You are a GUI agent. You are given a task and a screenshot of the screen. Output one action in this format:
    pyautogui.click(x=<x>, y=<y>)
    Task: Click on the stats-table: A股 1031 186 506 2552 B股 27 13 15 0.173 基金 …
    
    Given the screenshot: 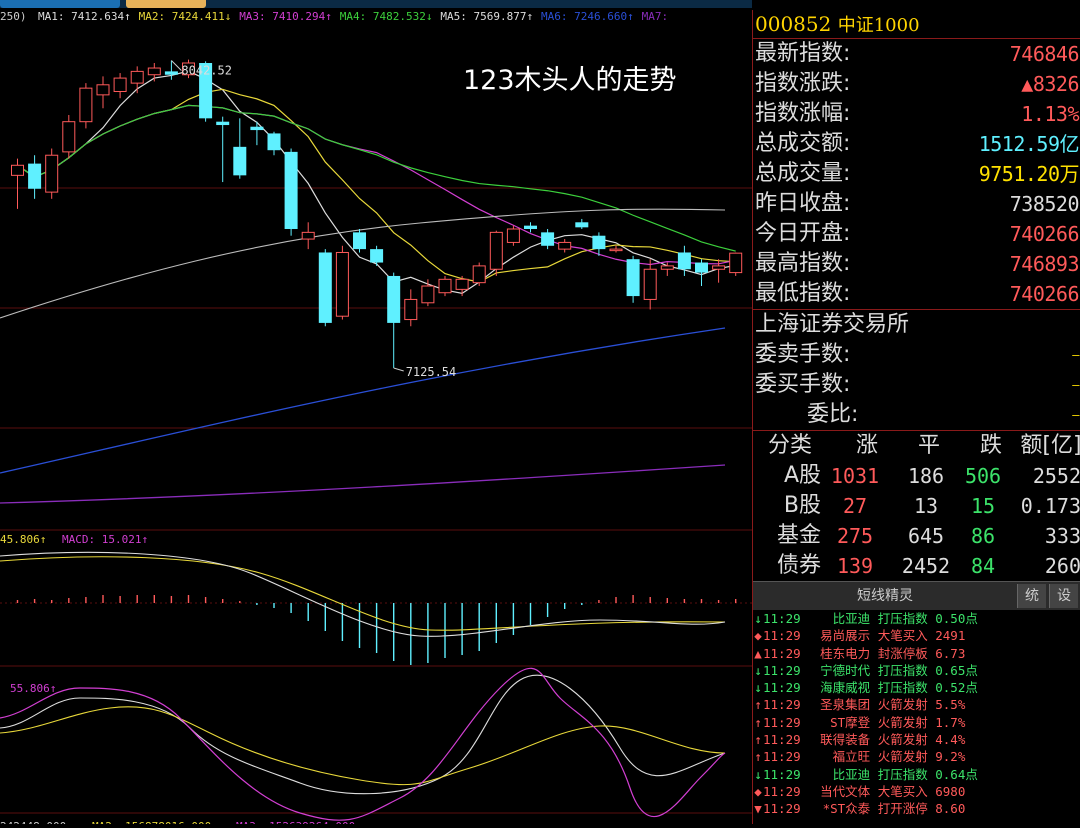 What is the action you would take?
    pyautogui.click(x=916, y=521)
    